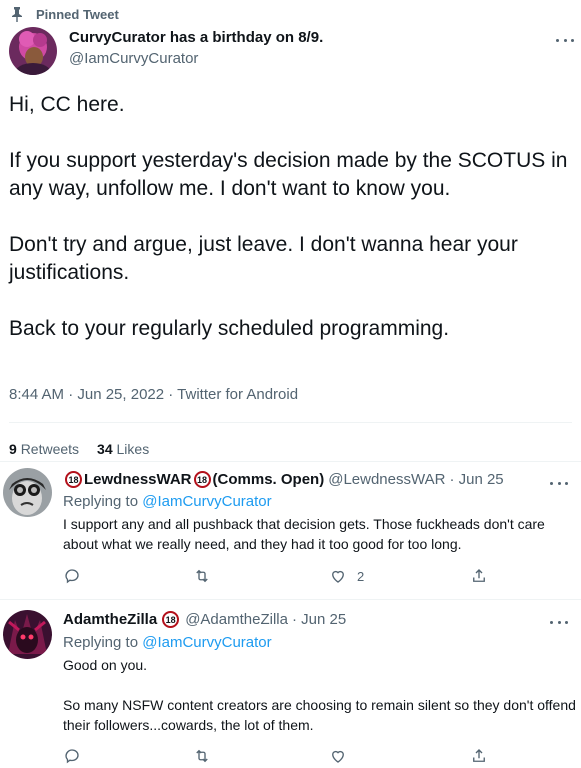  Describe the element at coordinates (196, 37) in the screenshot. I see `display-name: CurvyCurator has a birthday on 8/9.` at that location.